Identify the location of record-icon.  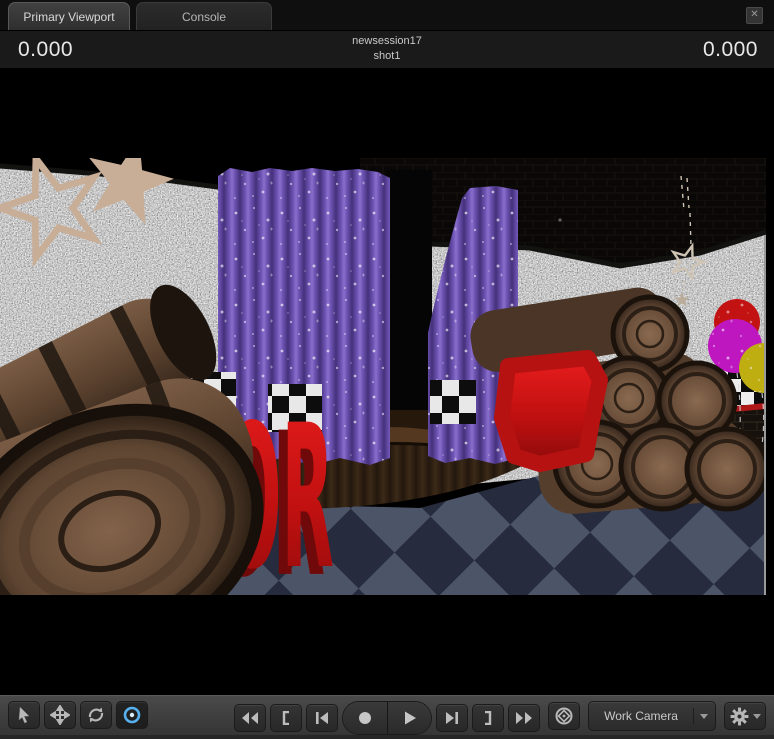
(365, 718).